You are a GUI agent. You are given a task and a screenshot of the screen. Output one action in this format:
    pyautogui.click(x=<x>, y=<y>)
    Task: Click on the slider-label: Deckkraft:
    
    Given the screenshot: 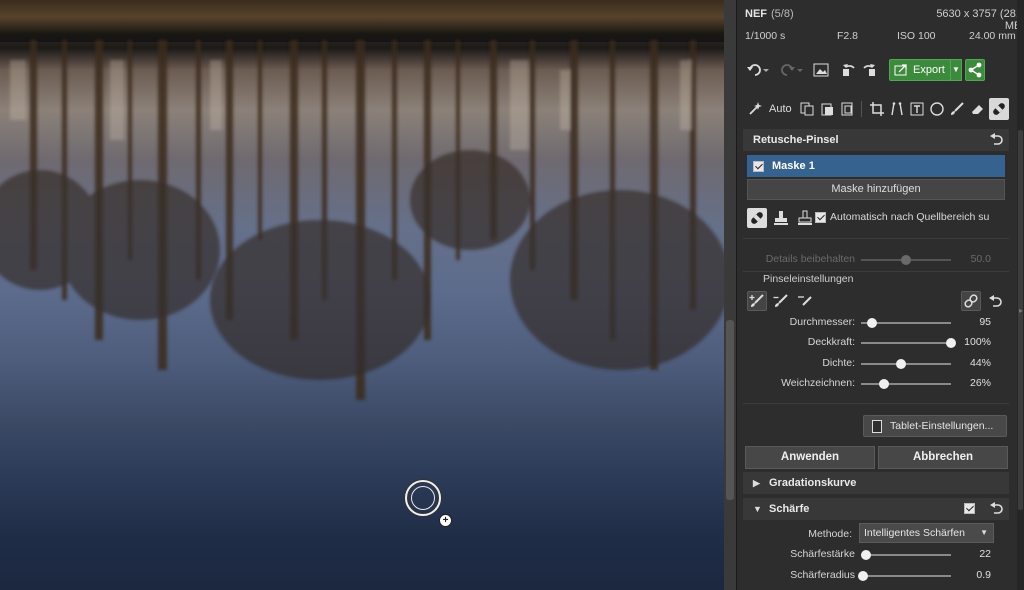 What is the action you would take?
    pyautogui.click(x=831, y=342)
    